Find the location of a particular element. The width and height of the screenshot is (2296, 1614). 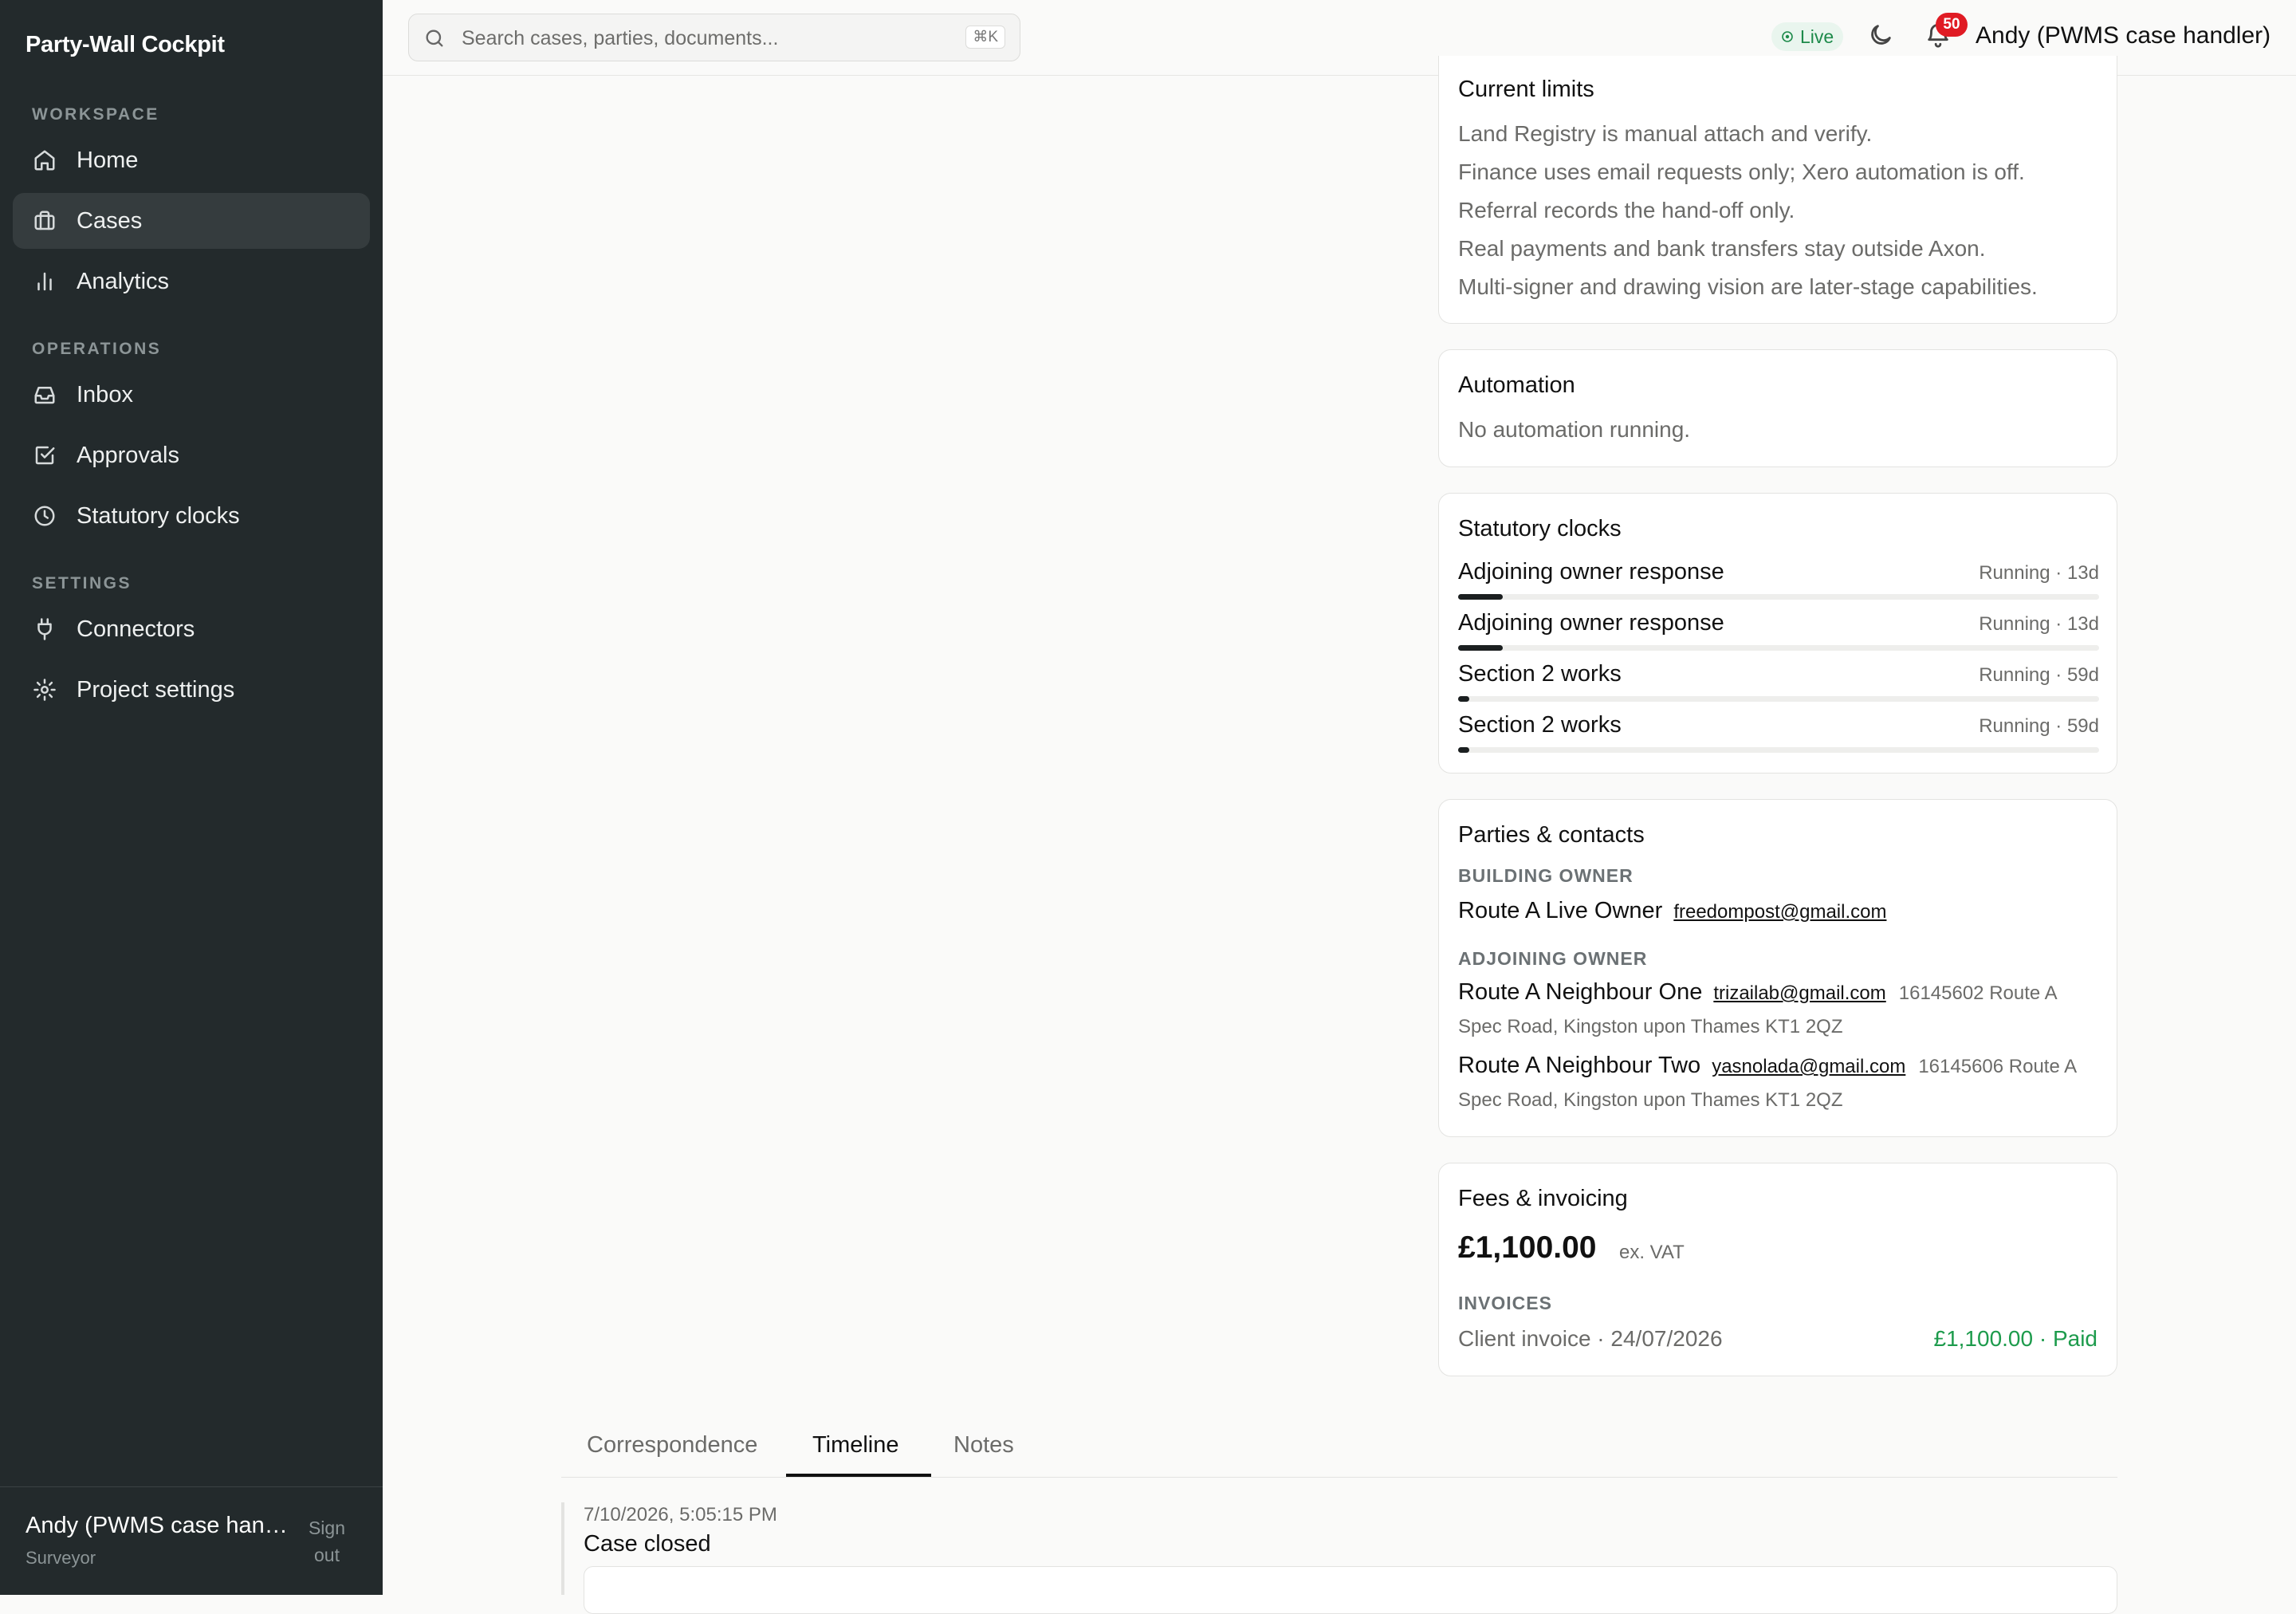

live-status-badge: Live is located at coordinates (1807, 36).